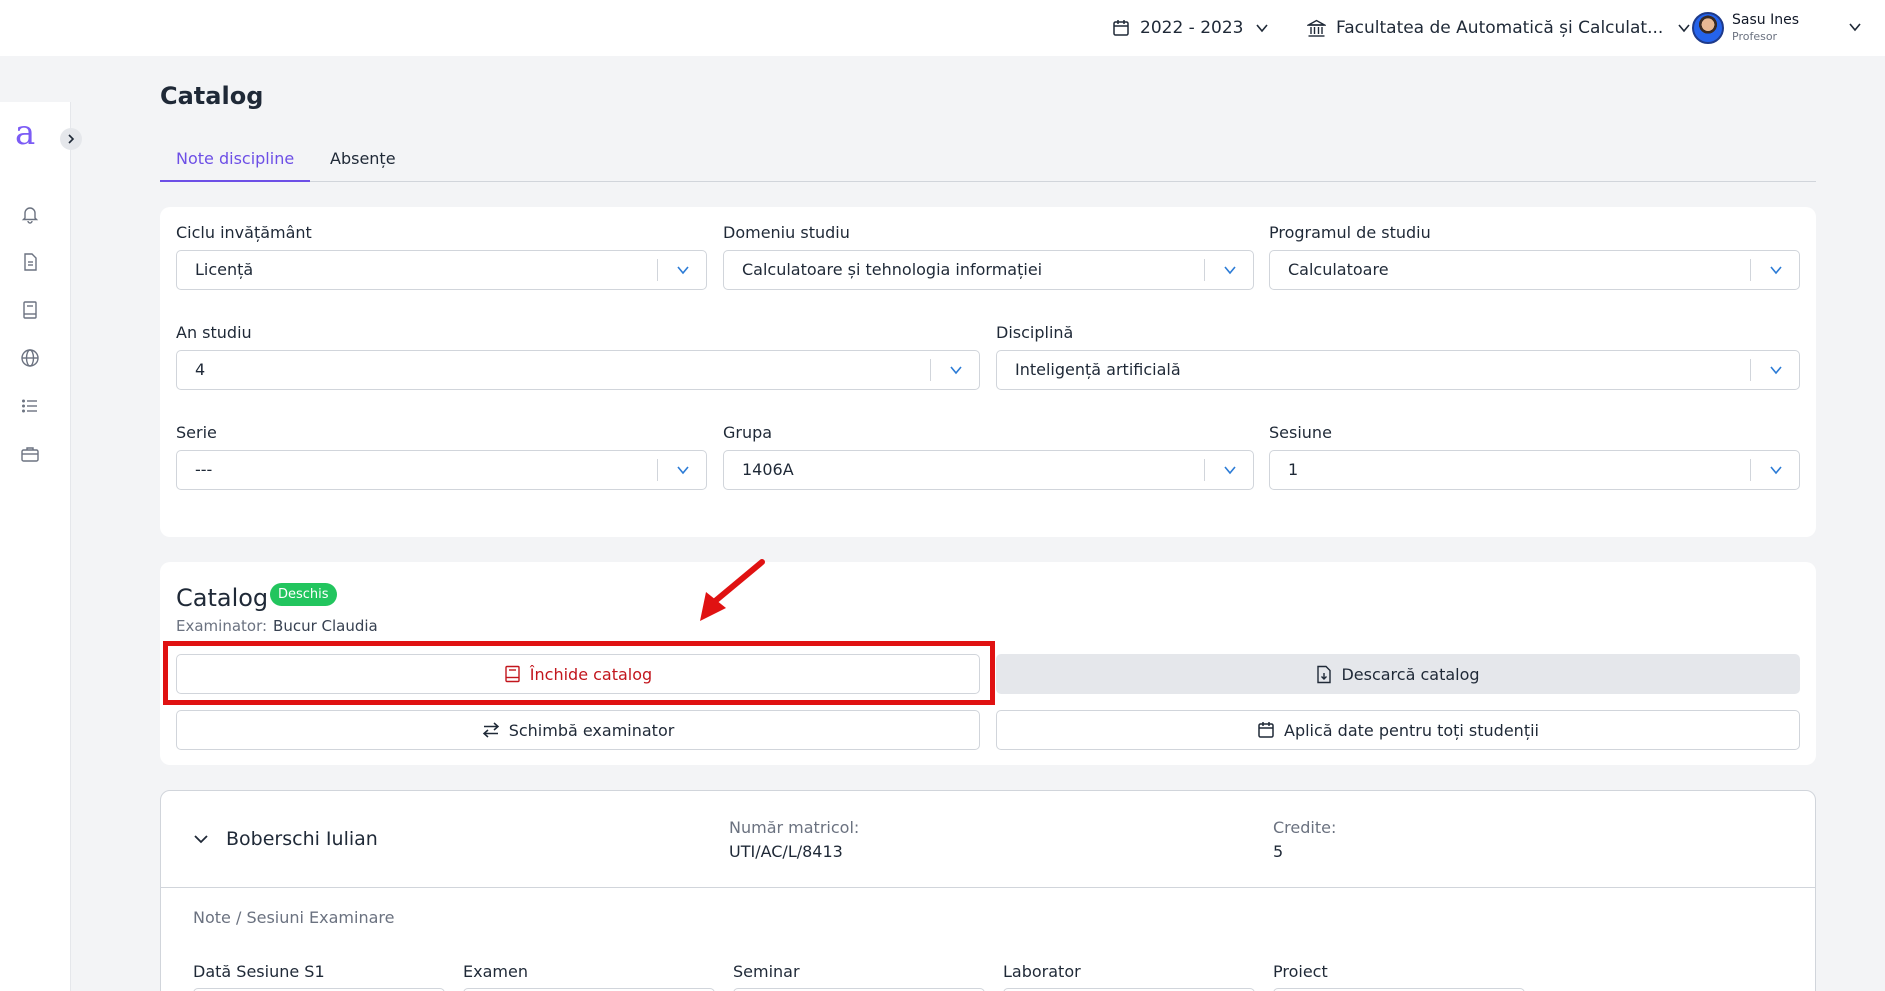 Image resolution: width=1885 pixels, height=991 pixels. Describe the element at coordinates (1278, 851) in the screenshot. I see `credits-value: 5` at that location.